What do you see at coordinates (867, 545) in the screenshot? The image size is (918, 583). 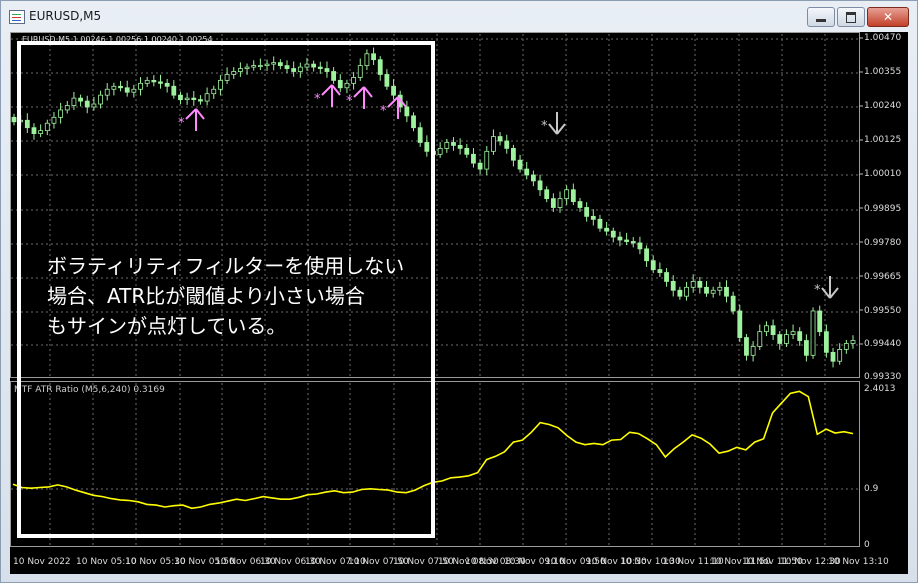 I see `indicator-axis-label: 0` at bounding box center [867, 545].